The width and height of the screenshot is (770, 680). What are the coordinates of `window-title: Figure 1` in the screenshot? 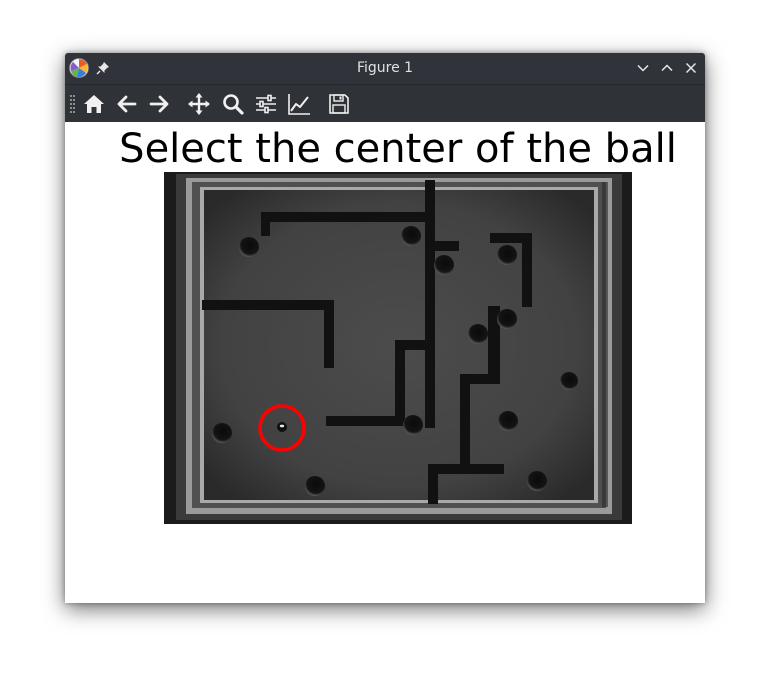 It's located at (385, 68).